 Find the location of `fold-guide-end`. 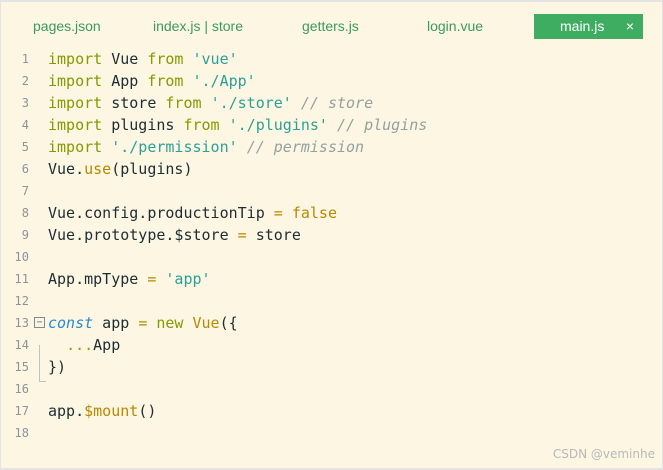

fold-guide-end is located at coordinates (42, 381).